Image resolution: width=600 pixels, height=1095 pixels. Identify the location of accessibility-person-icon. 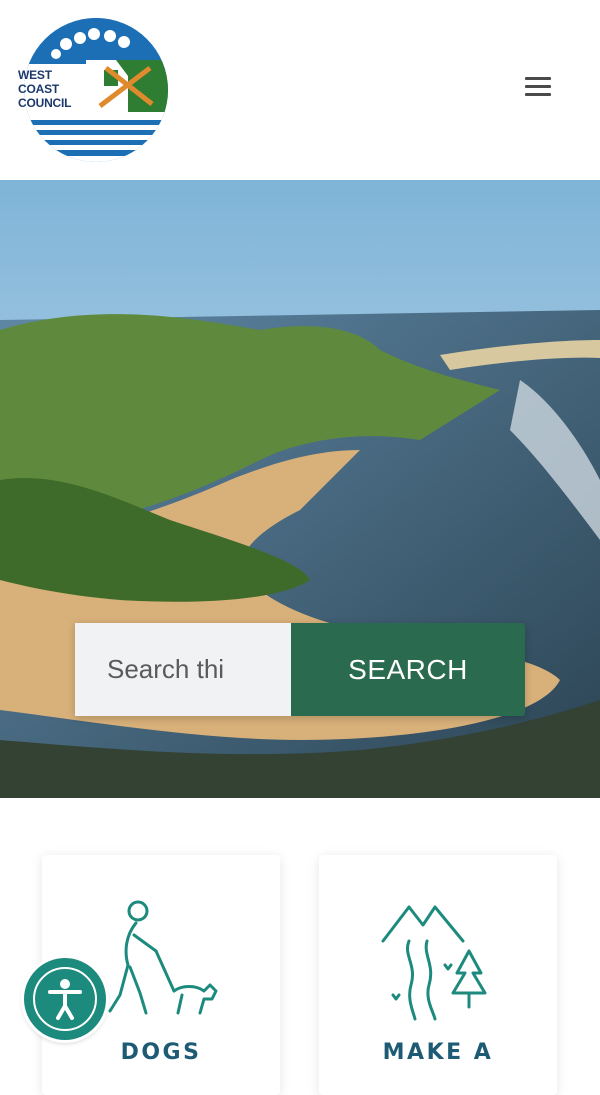
(65, 999).